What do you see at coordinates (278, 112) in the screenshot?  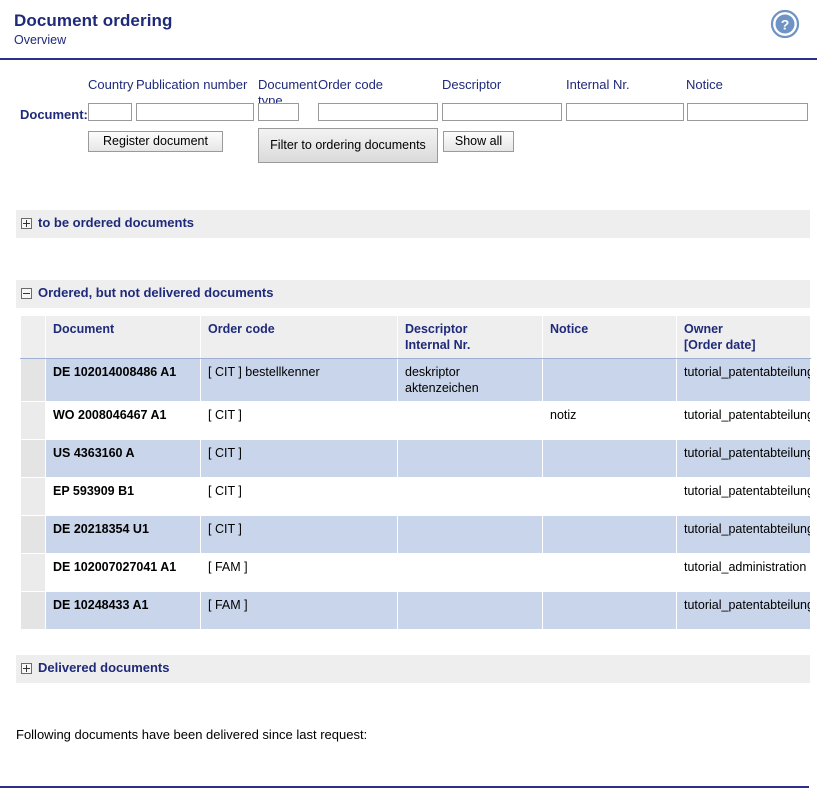 I see `document-type-input` at bounding box center [278, 112].